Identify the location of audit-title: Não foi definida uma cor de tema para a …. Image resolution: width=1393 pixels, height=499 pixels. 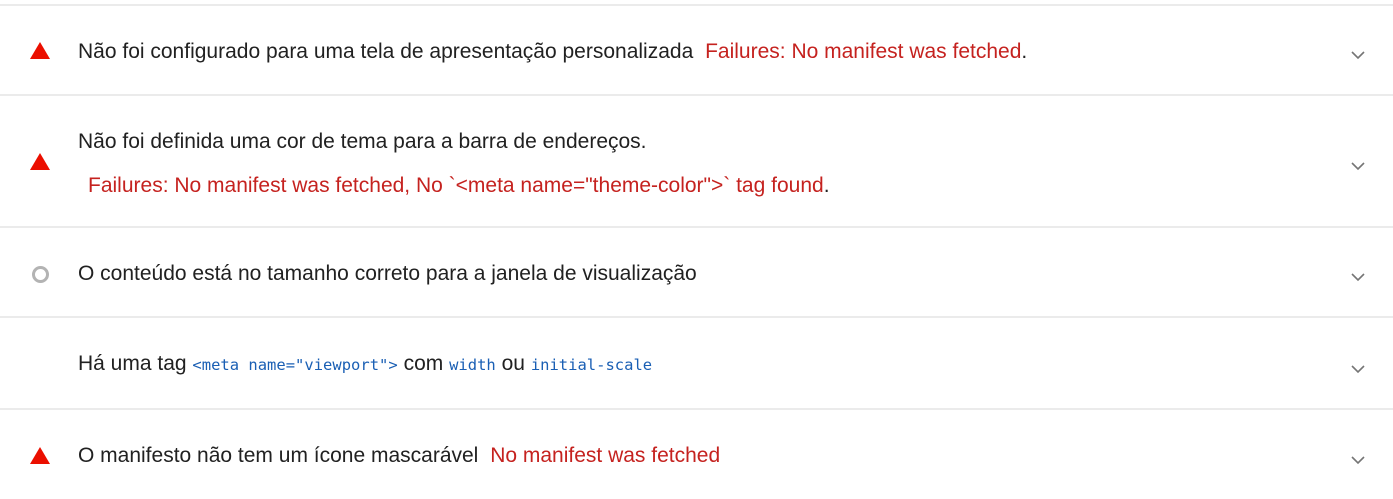
(362, 141).